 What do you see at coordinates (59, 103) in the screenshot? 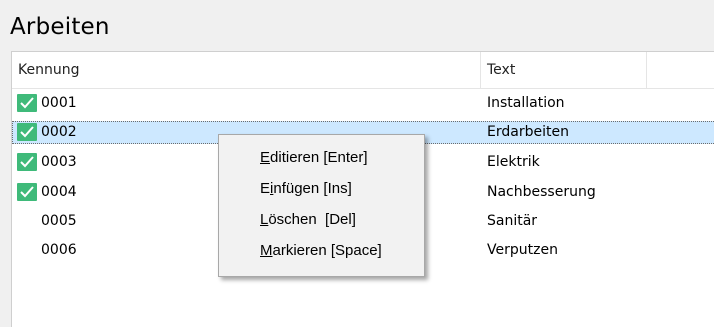
I see `row-kennung: 0001` at bounding box center [59, 103].